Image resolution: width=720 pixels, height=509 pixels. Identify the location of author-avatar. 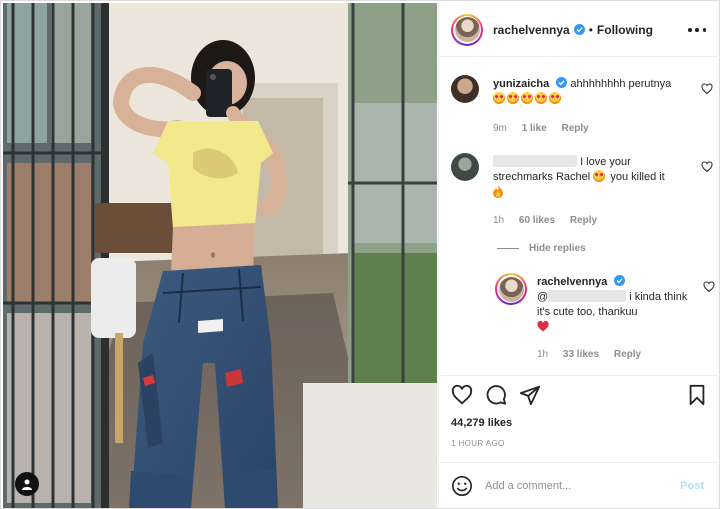
(467, 29).